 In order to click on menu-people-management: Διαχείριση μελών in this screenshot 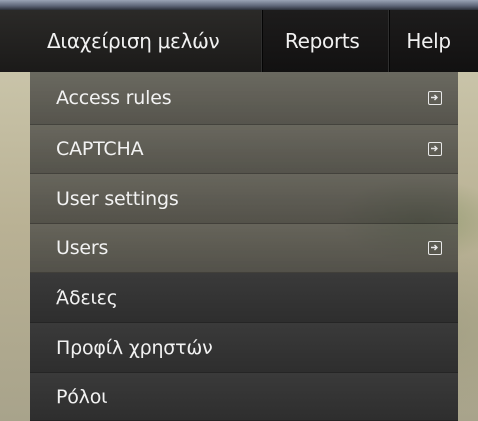, I will do `click(130, 41)`.